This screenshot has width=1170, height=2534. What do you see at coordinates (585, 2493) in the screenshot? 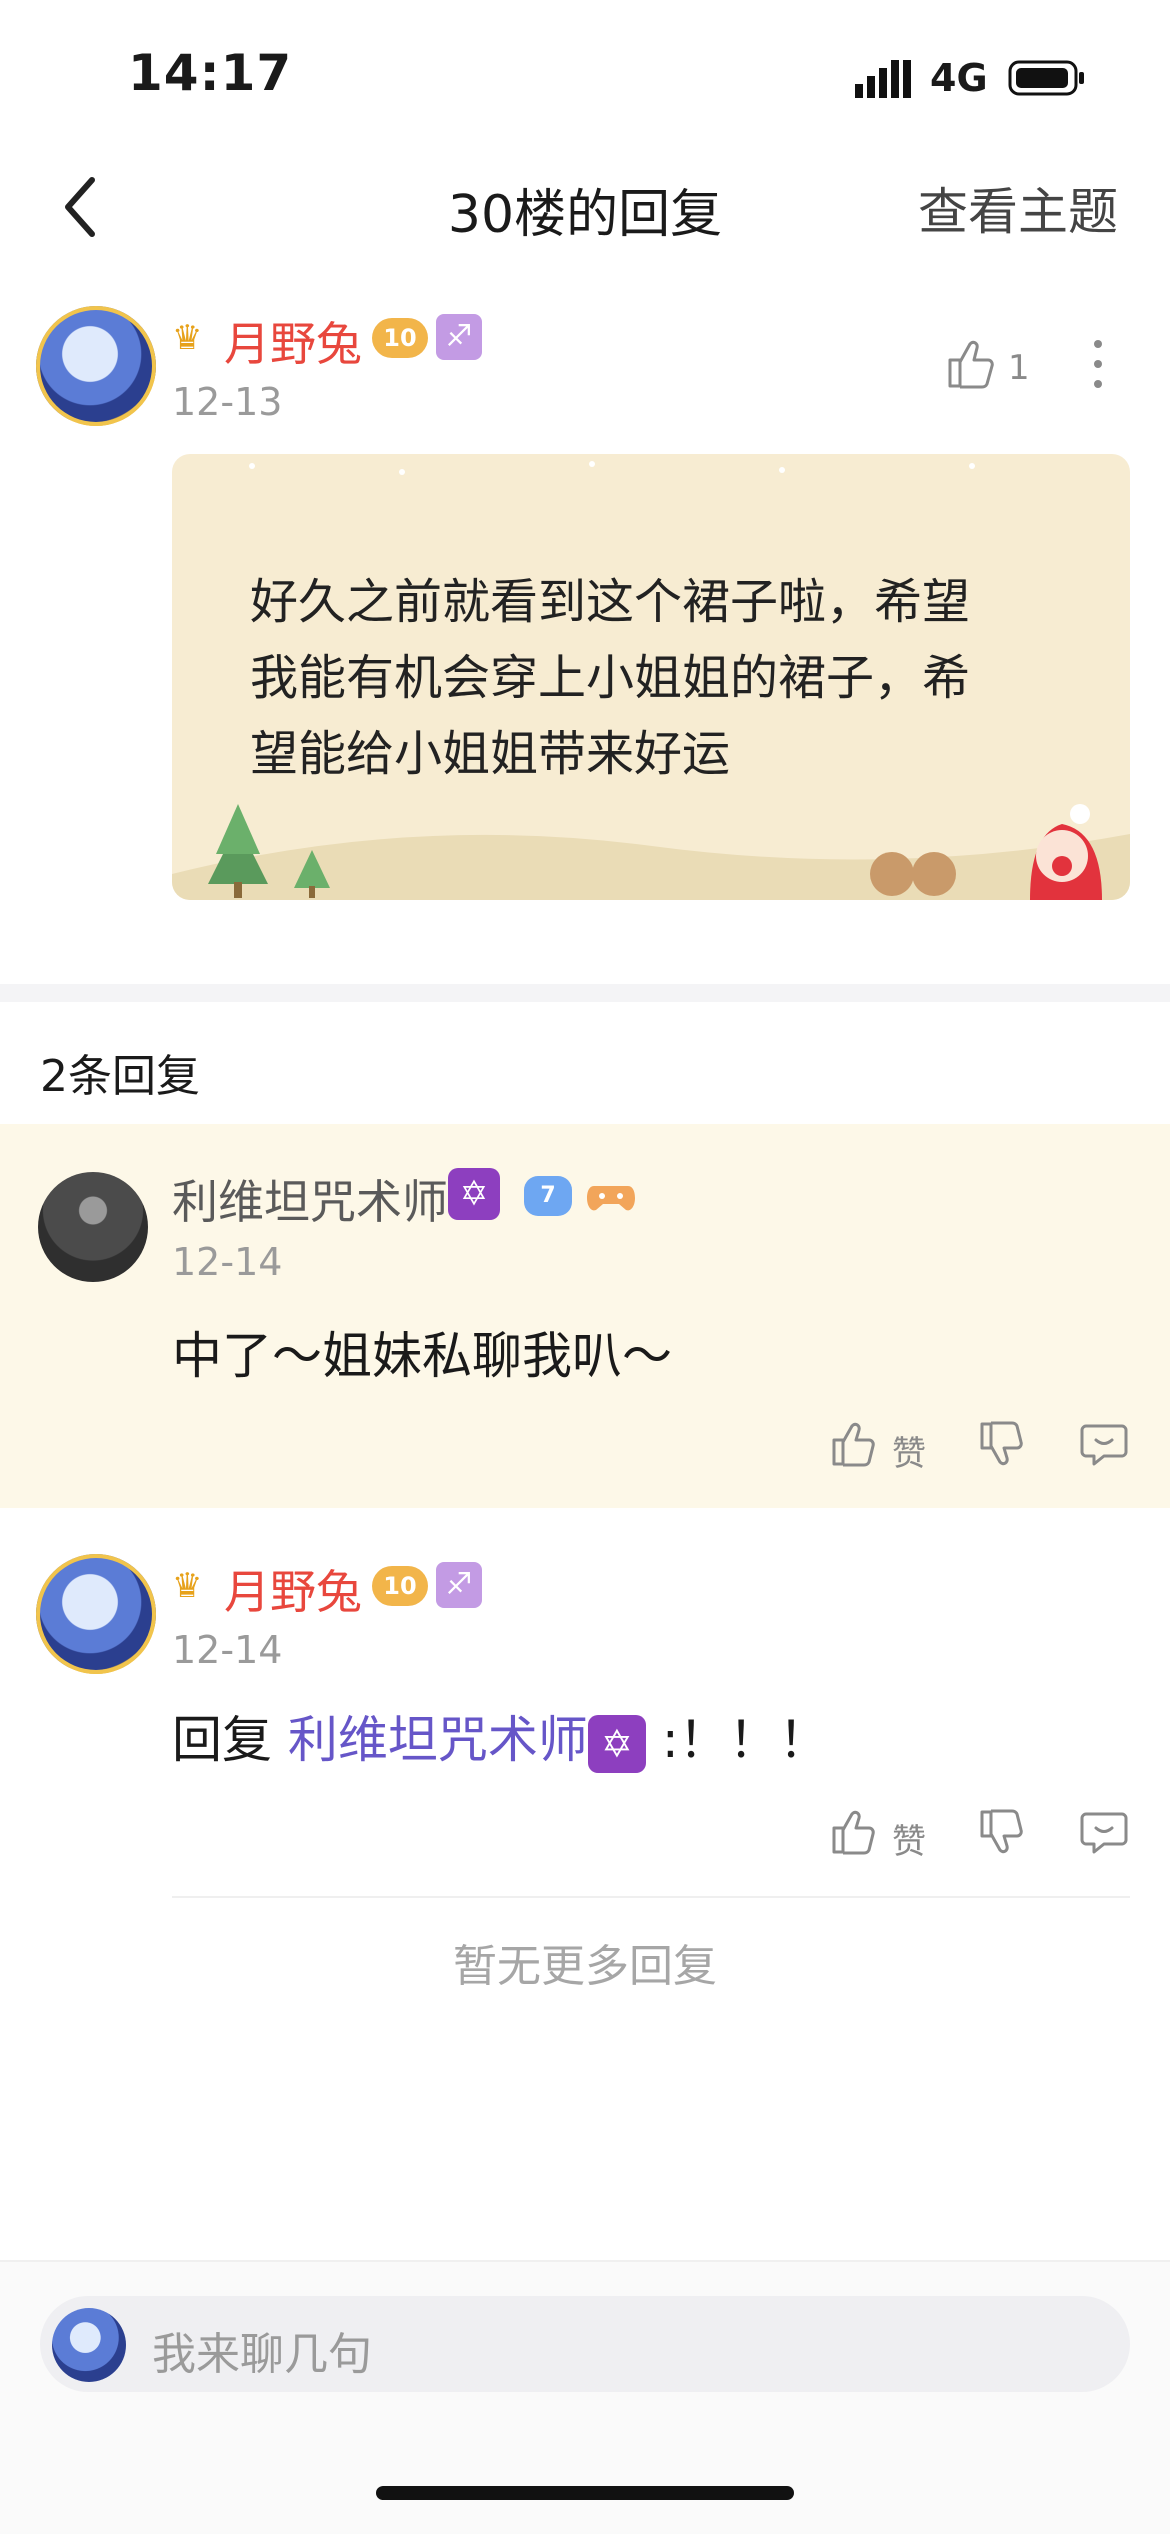
I see `home-indicator` at bounding box center [585, 2493].